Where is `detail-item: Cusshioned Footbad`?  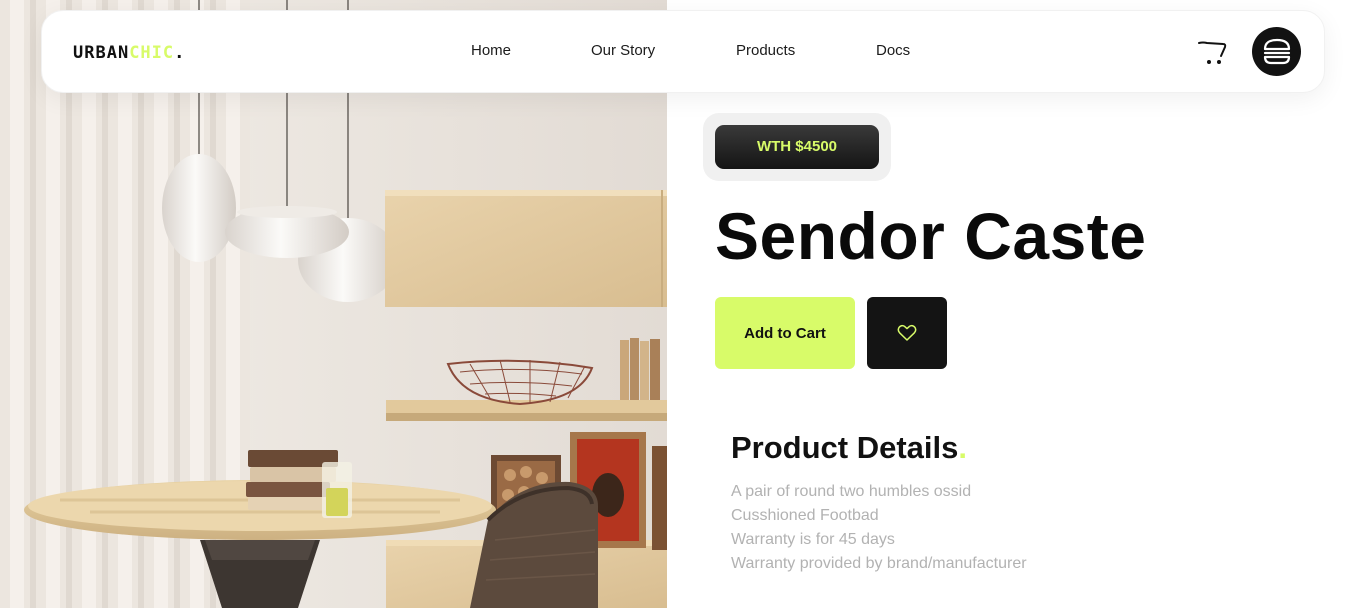
detail-item: Cusshioned Footbad is located at coordinates (805, 515).